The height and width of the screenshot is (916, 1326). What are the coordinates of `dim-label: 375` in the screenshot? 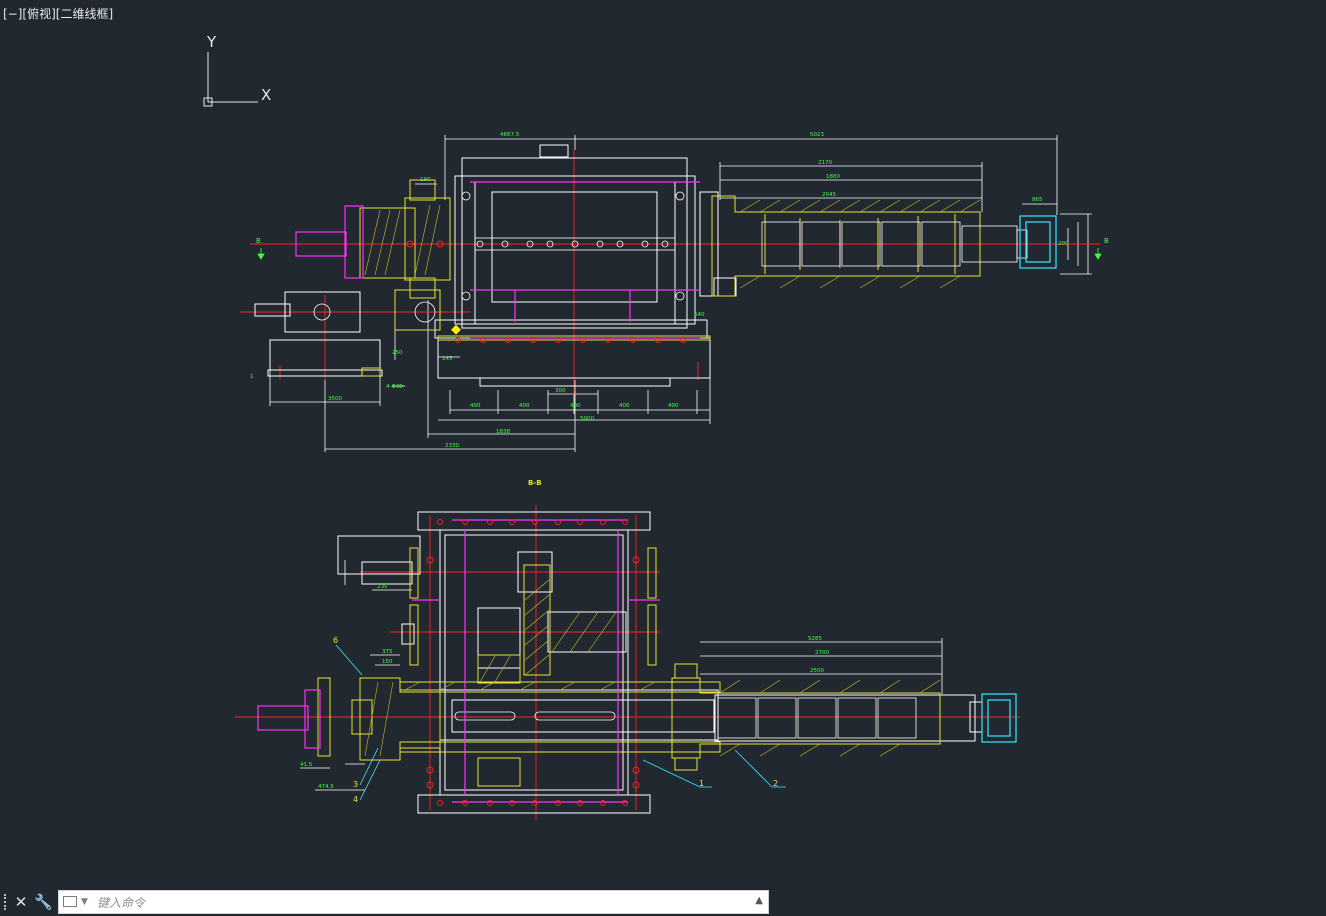 It's located at (387, 652).